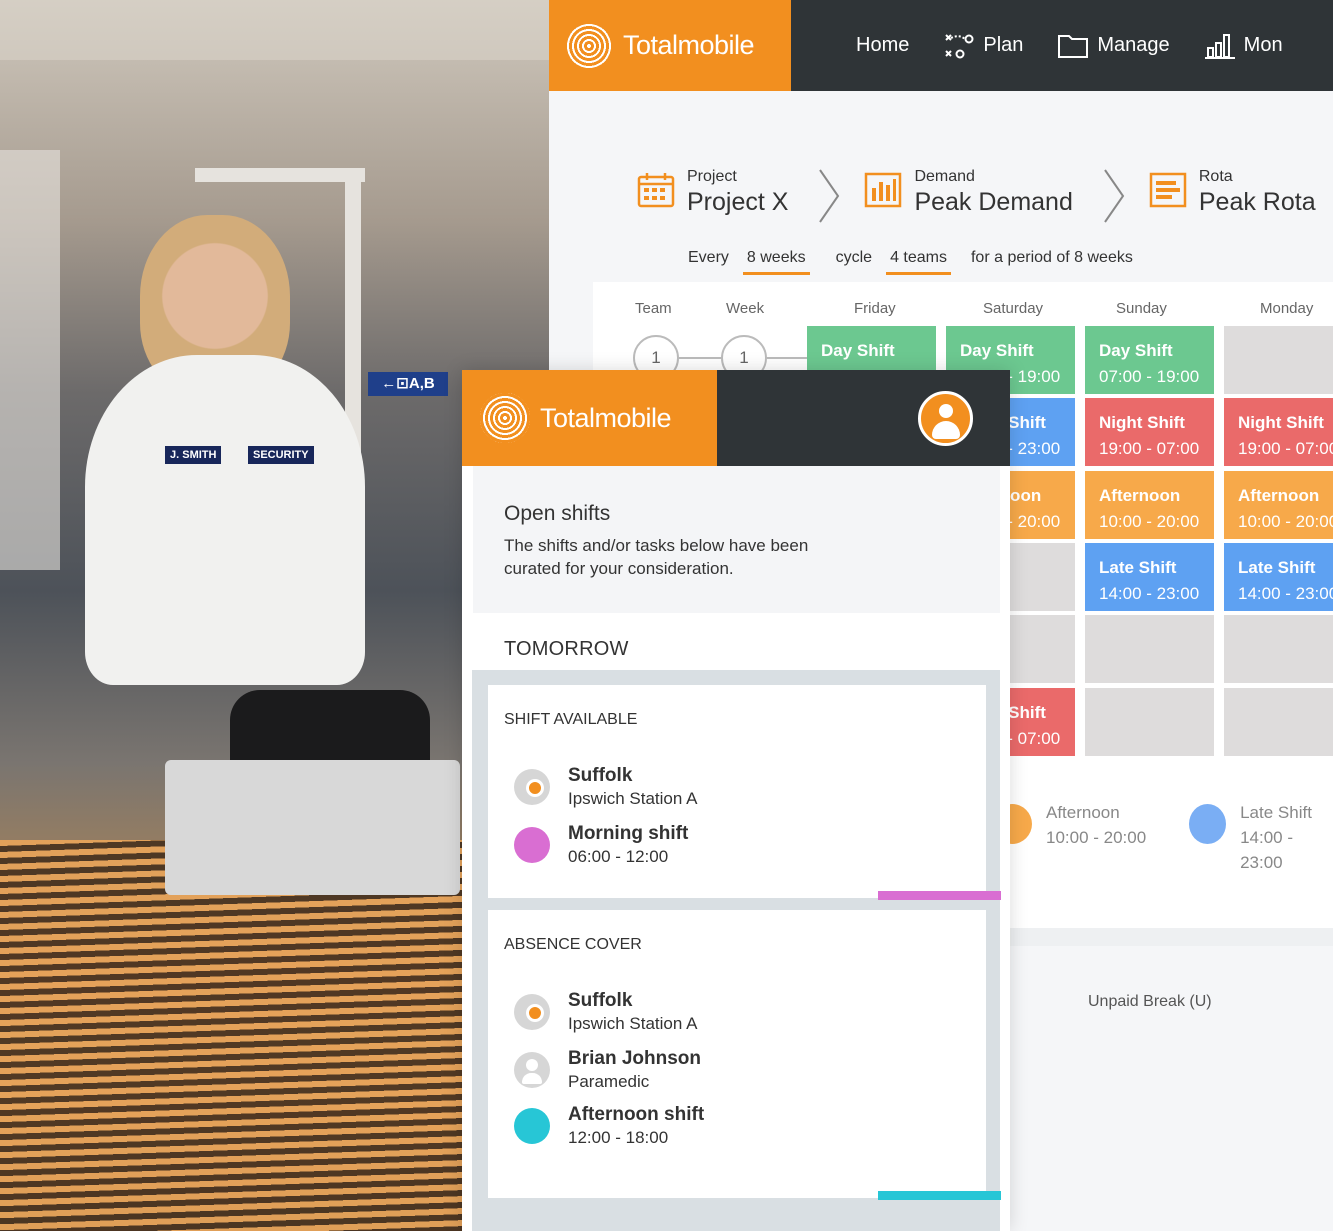 The height and width of the screenshot is (1231, 1333). What do you see at coordinates (1277, 567) in the screenshot?
I see `shift-cell-title: Late Shift` at bounding box center [1277, 567].